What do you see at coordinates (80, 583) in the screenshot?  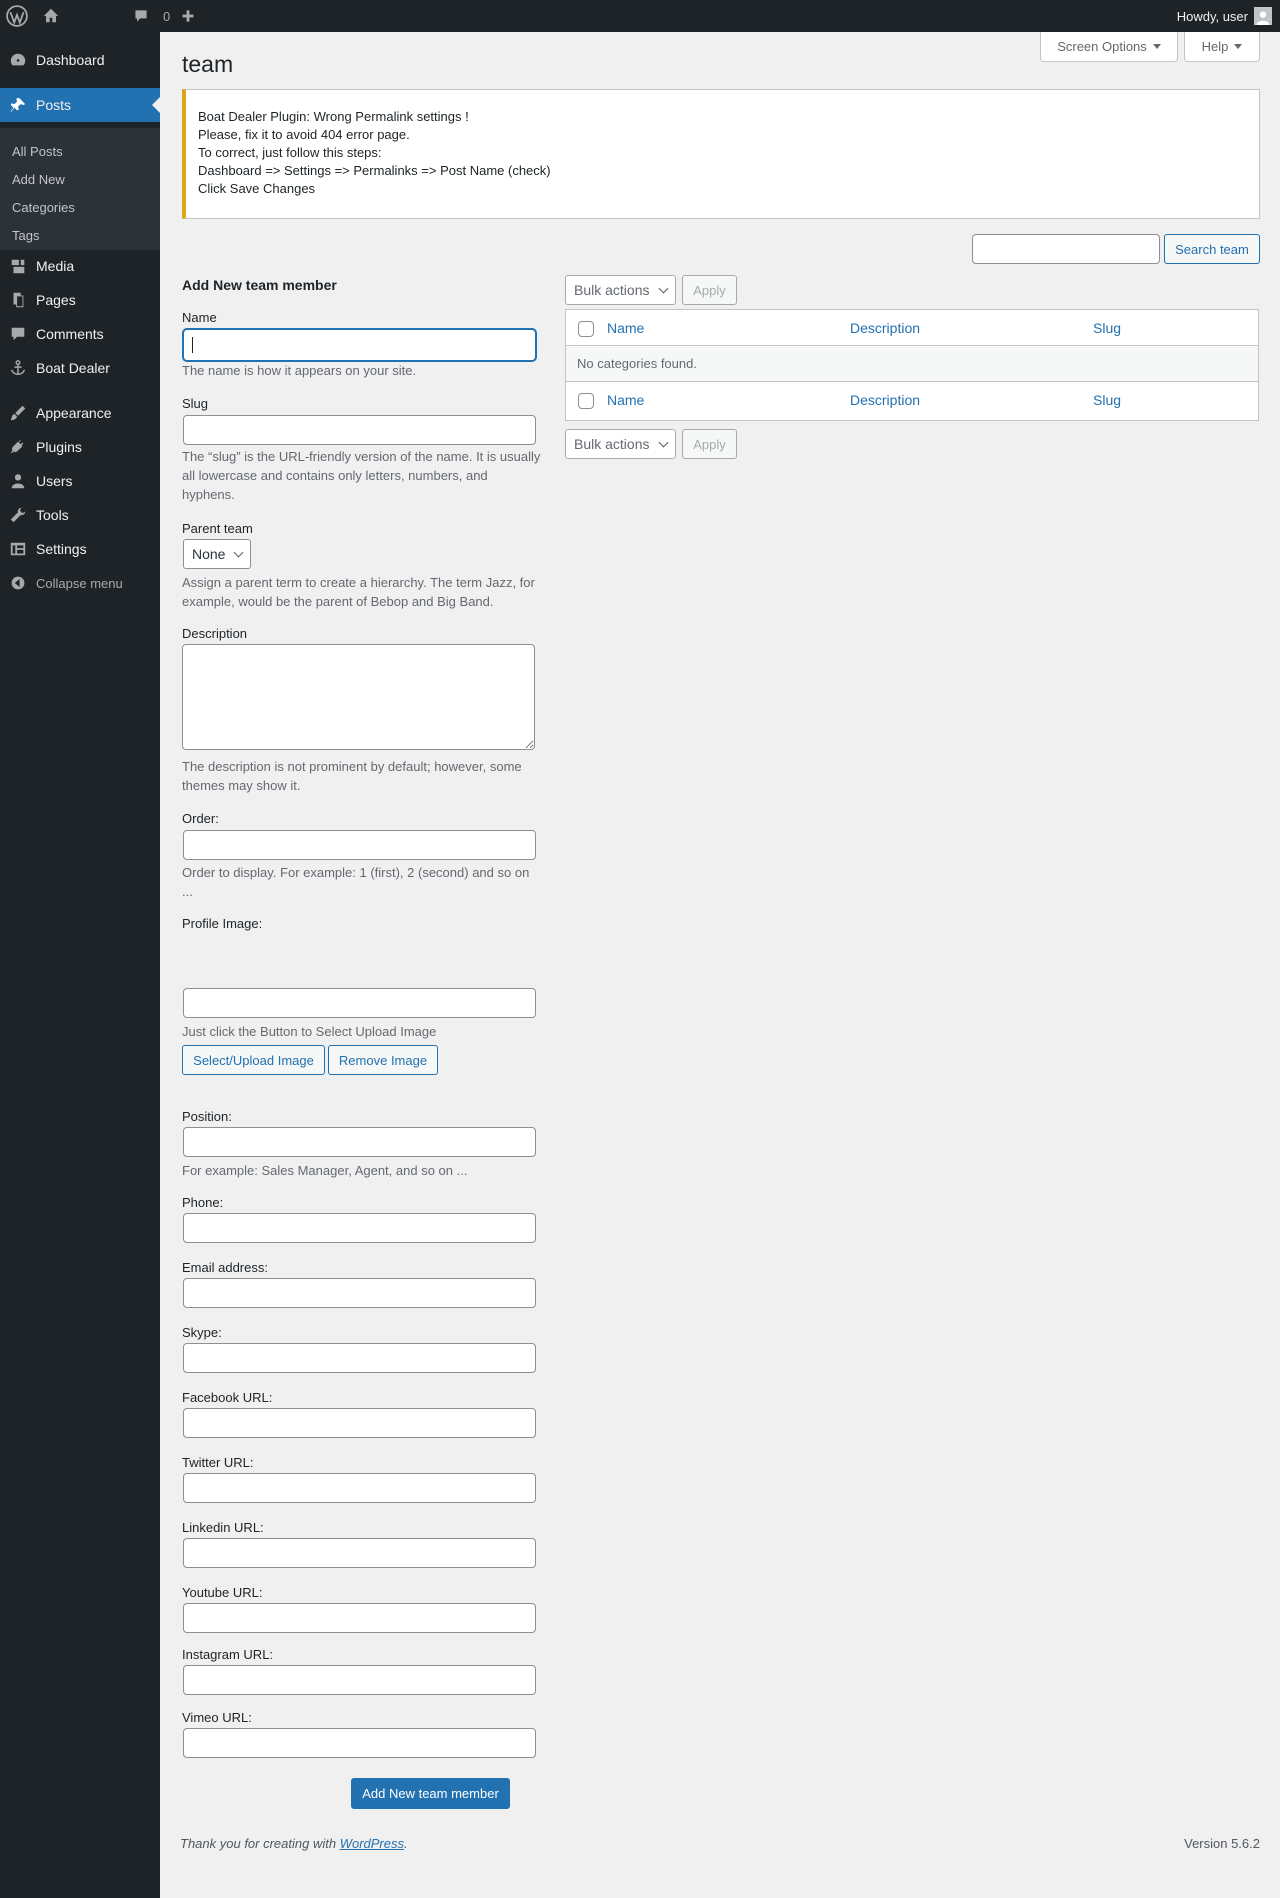 I see `collapse-menu-button: Collapse menu` at bounding box center [80, 583].